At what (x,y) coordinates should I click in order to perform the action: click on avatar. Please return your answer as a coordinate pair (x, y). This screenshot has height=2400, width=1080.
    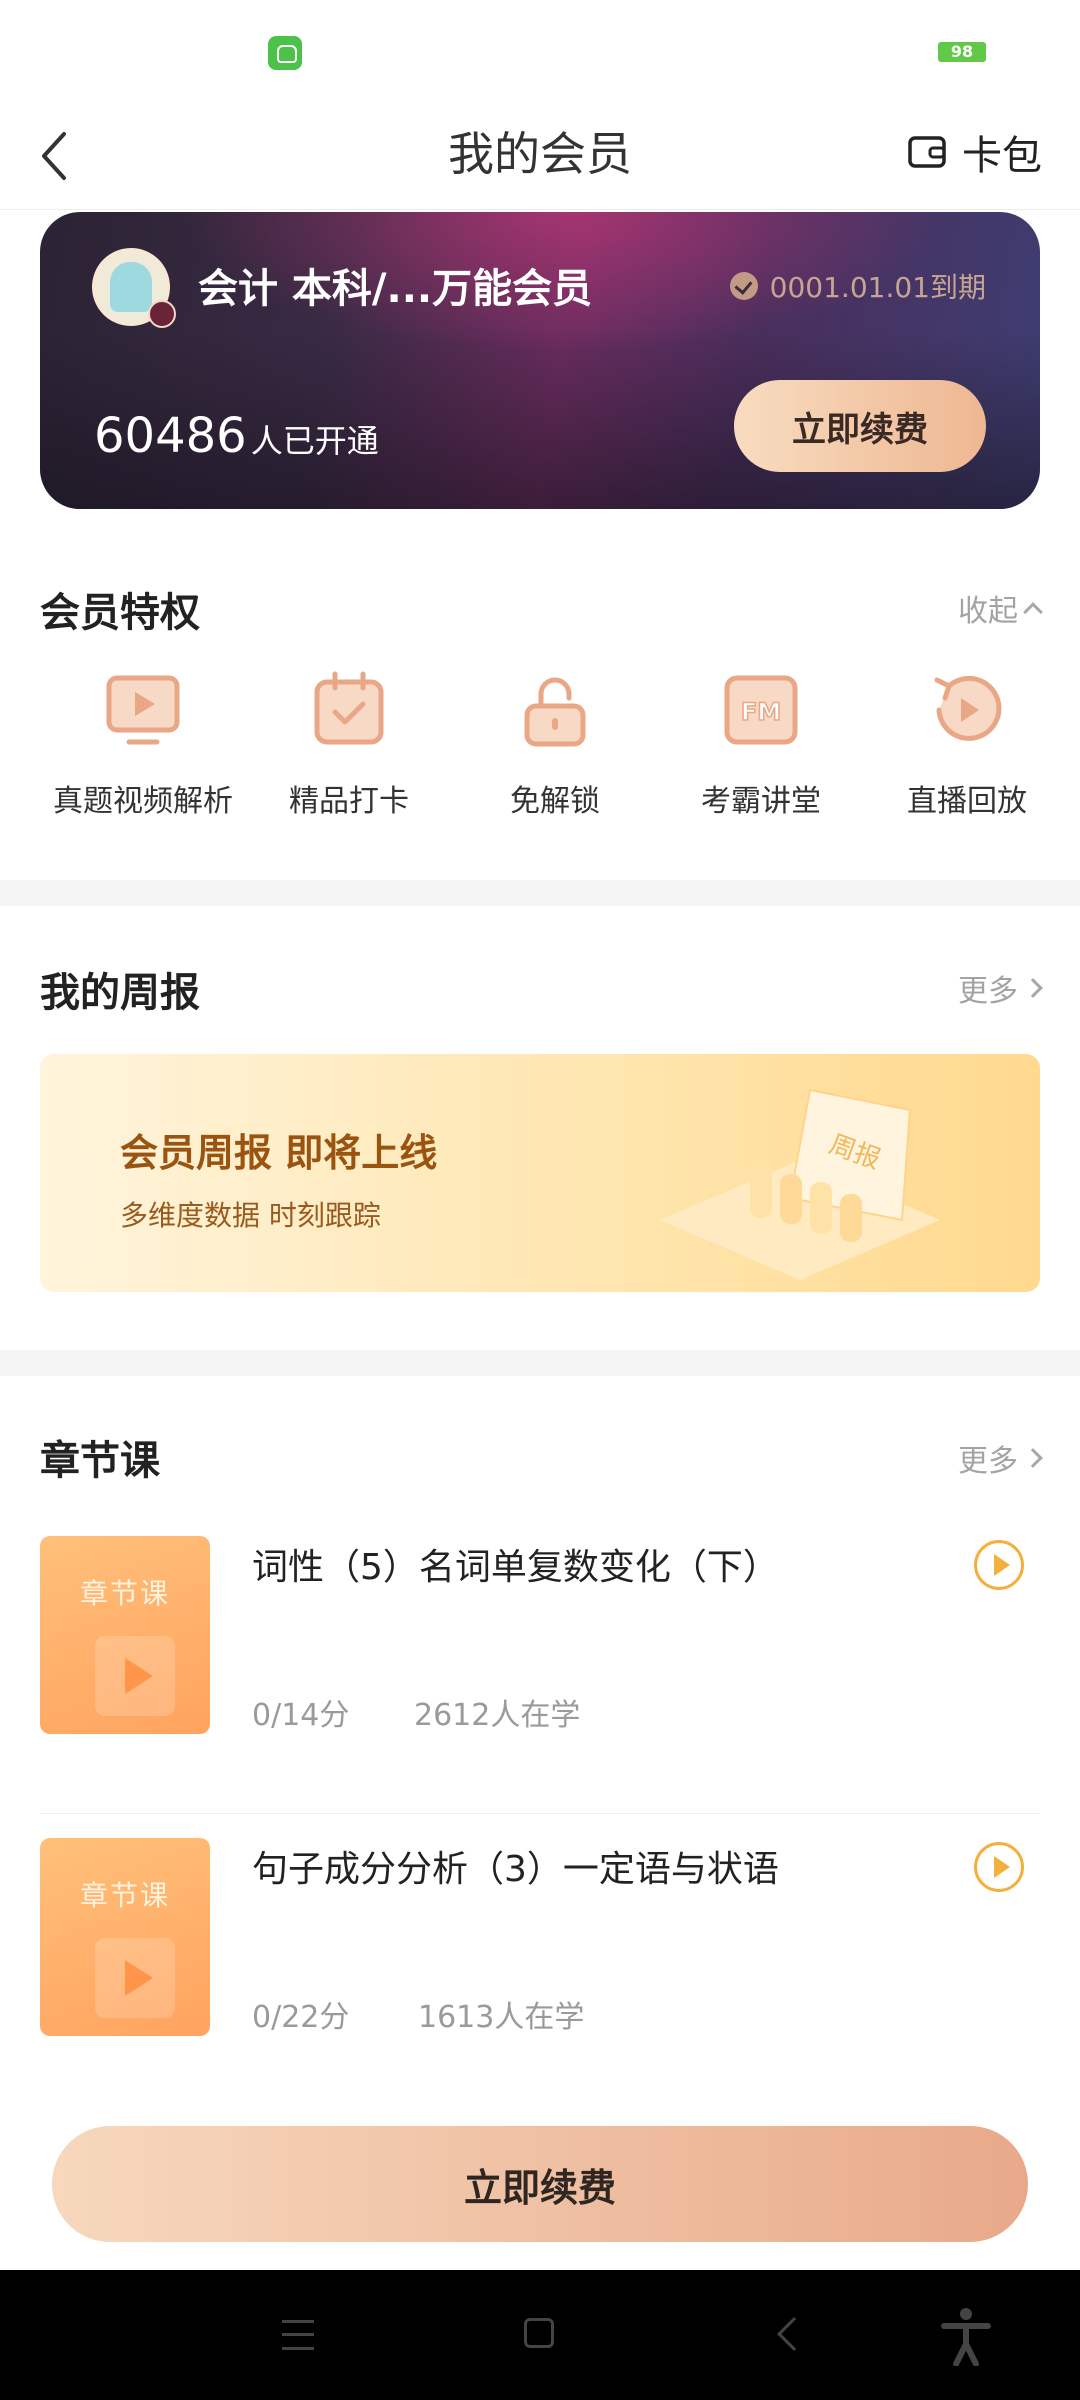
    Looking at the image, I should click on (134, 288).